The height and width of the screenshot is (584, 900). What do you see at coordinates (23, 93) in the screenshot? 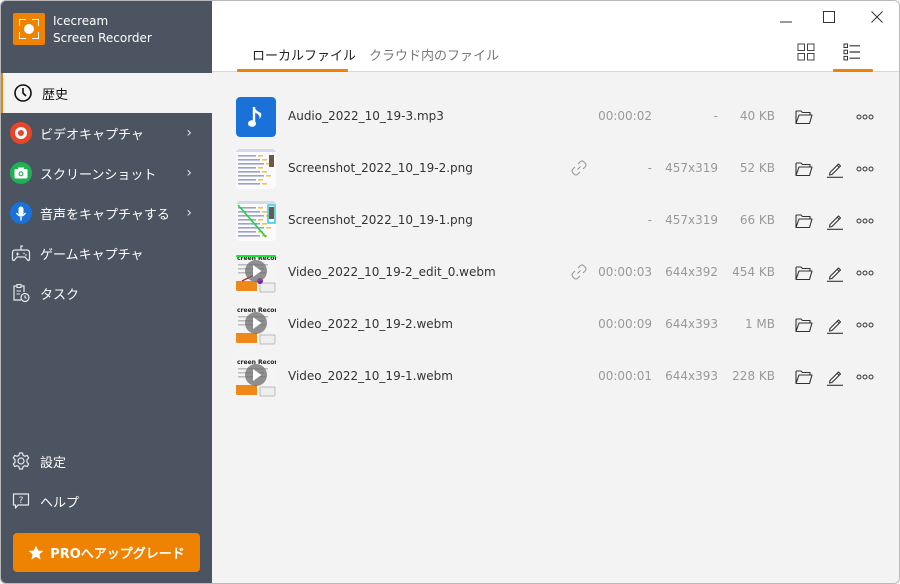
I see `clock-icon` at bounding box center [23, 93].